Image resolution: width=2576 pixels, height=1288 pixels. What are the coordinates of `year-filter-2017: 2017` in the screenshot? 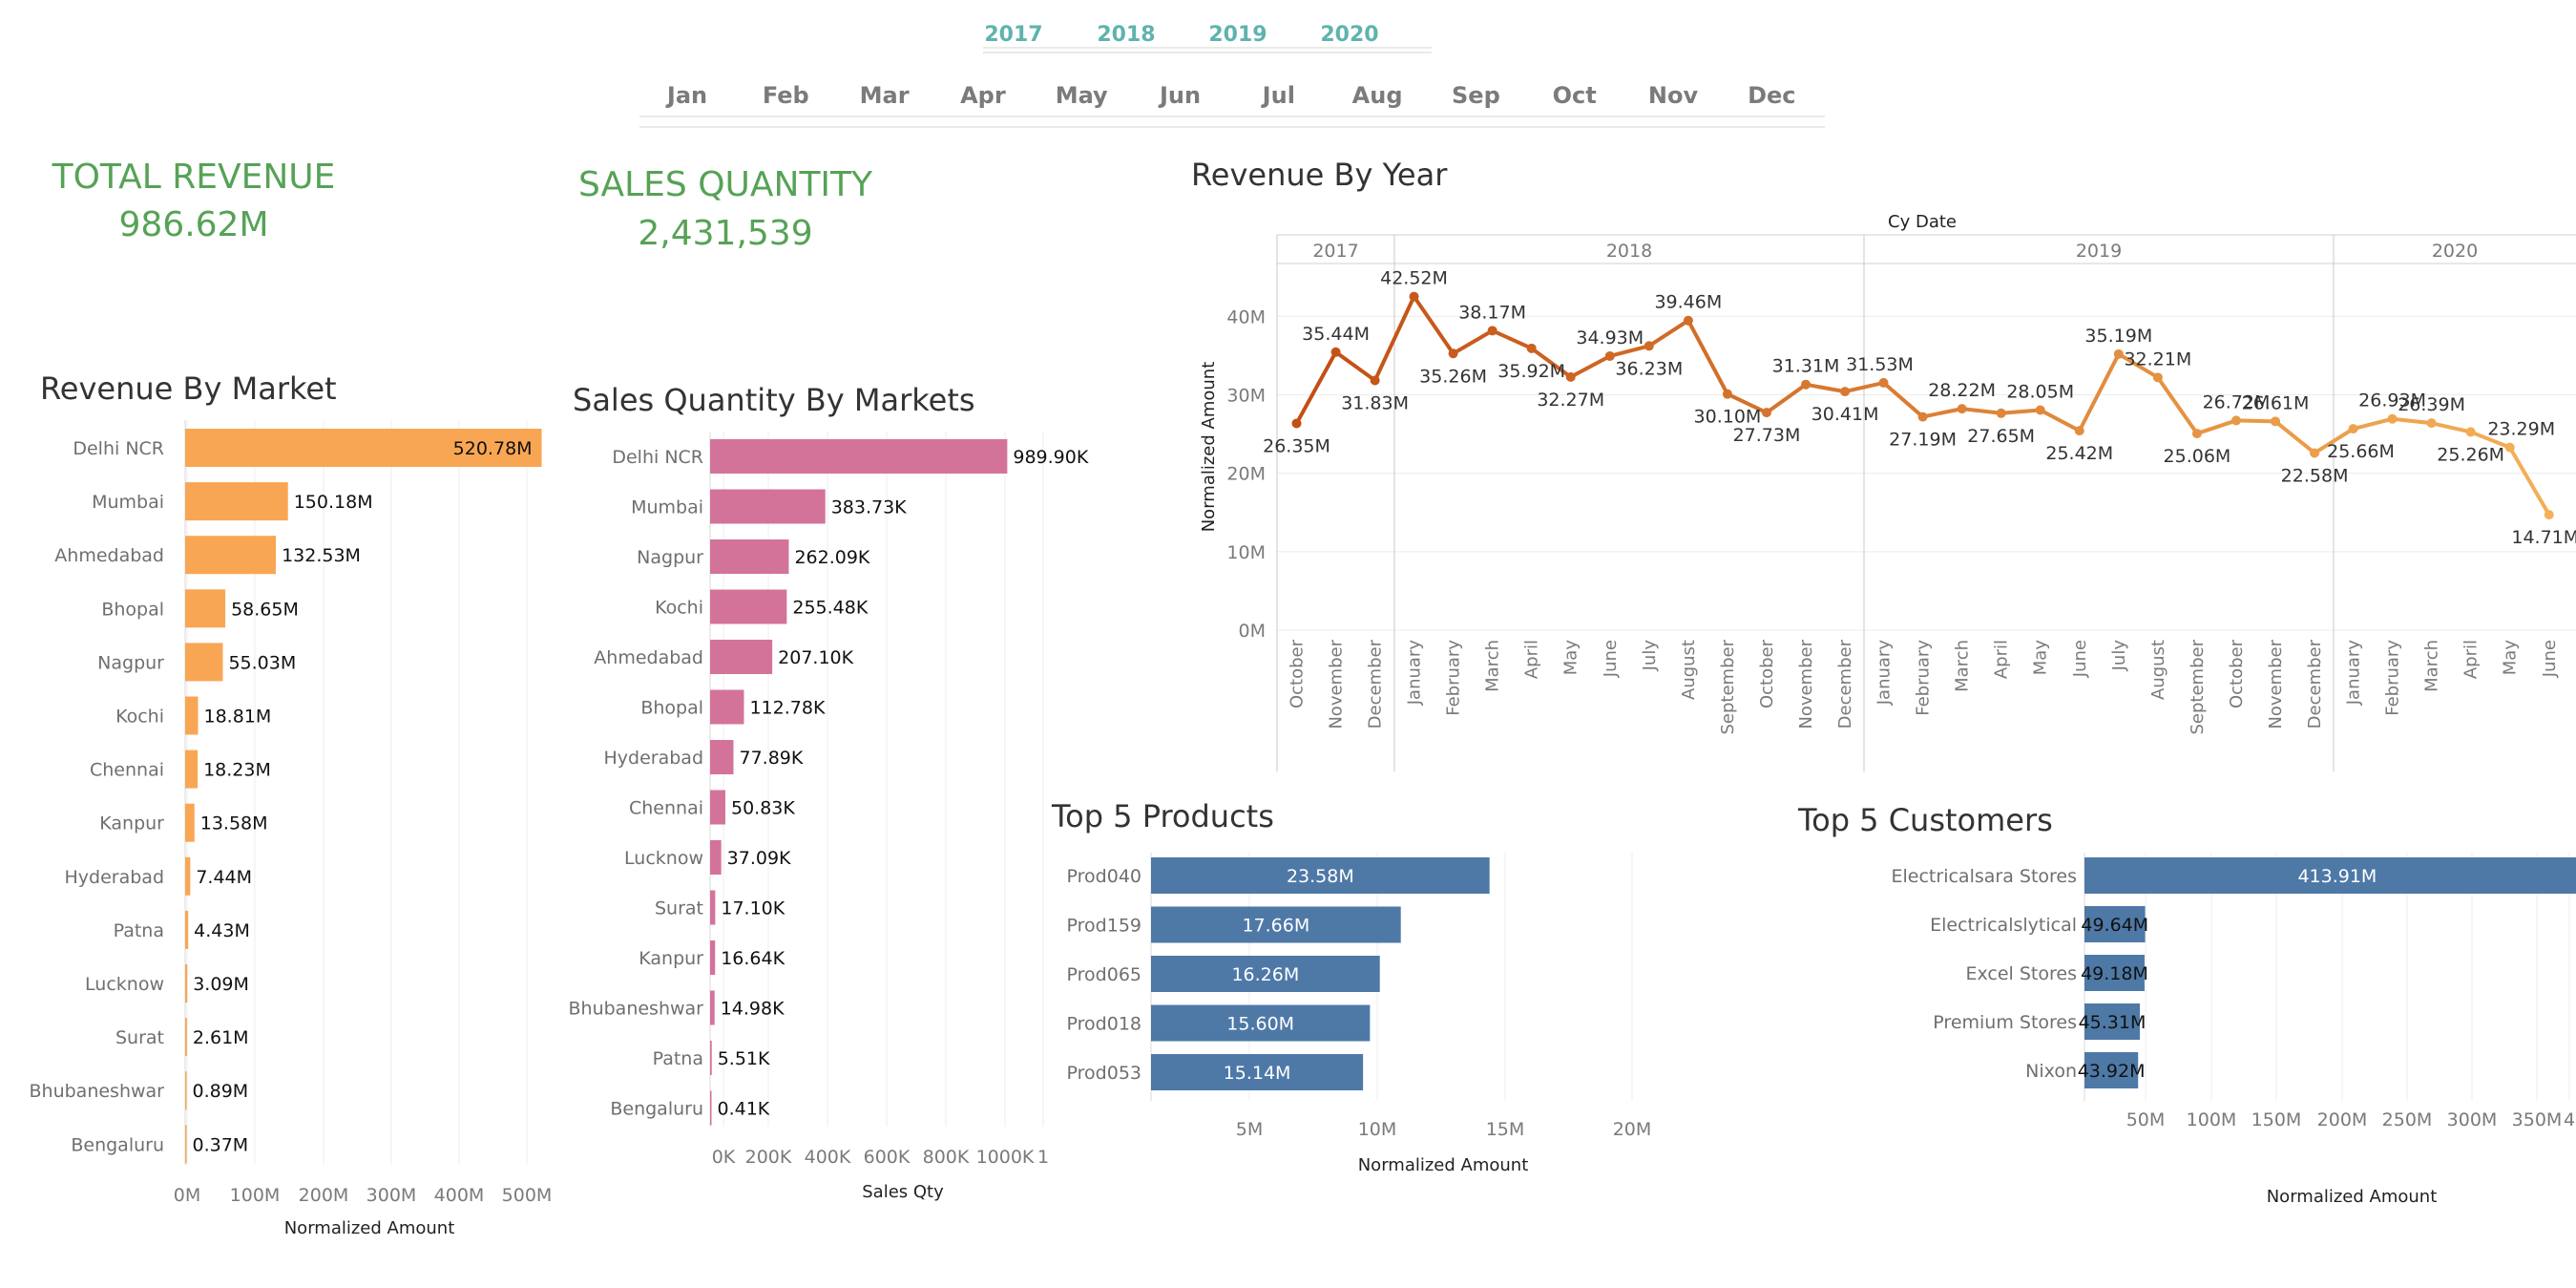 It's located at (1013, 35).